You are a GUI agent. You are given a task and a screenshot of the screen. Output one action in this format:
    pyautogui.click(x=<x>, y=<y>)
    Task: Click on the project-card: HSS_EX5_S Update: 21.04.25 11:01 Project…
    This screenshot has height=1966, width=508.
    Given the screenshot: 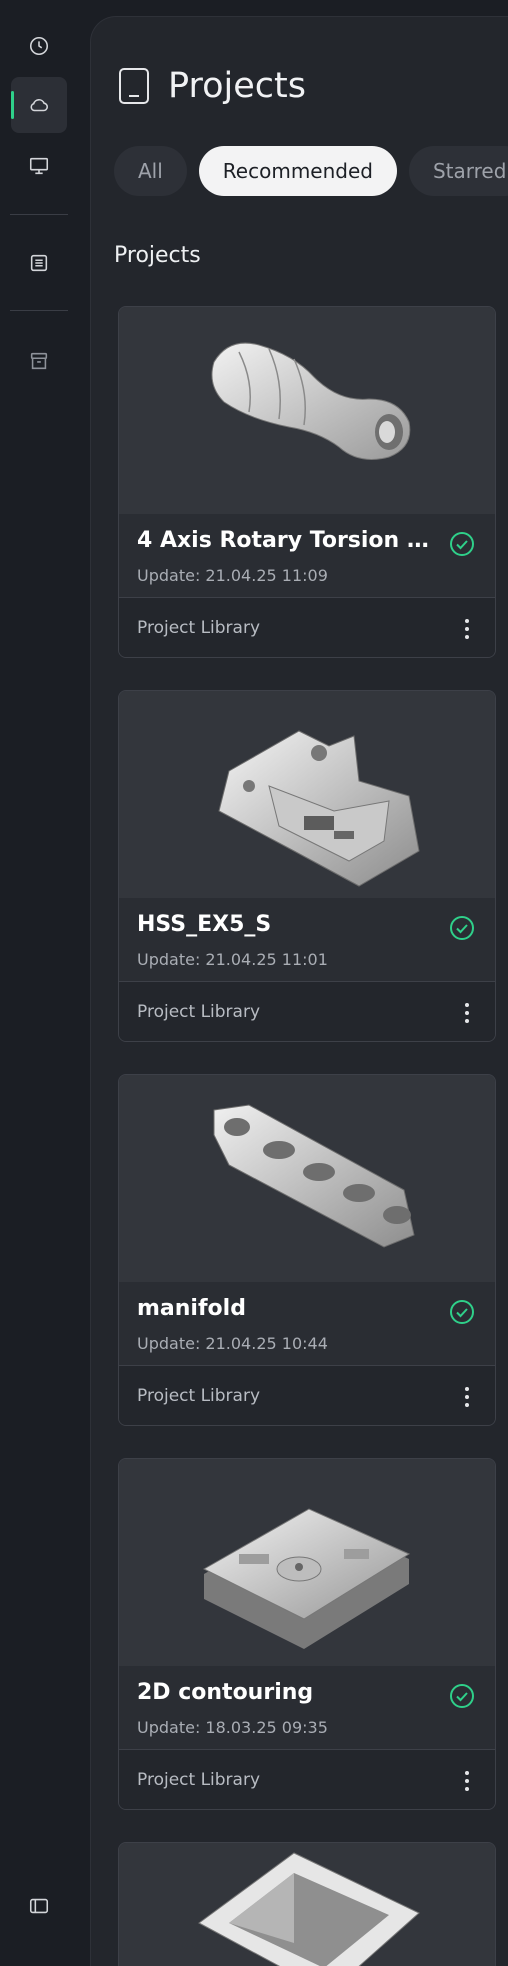 What is the action you would take?
    pyautogui.click(x=307, y=866)
    